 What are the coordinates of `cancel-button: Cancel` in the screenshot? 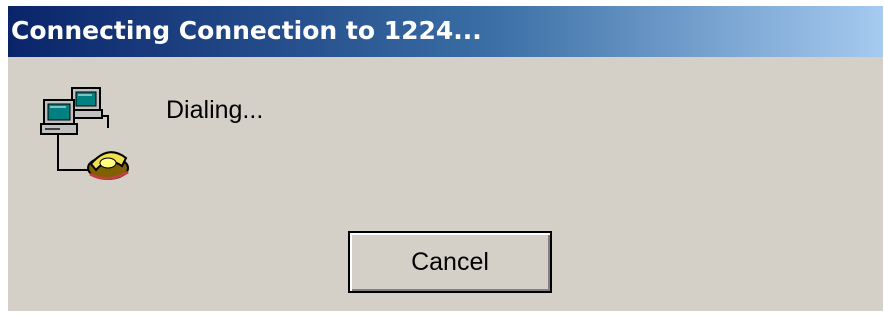 It's located at (450, 262).